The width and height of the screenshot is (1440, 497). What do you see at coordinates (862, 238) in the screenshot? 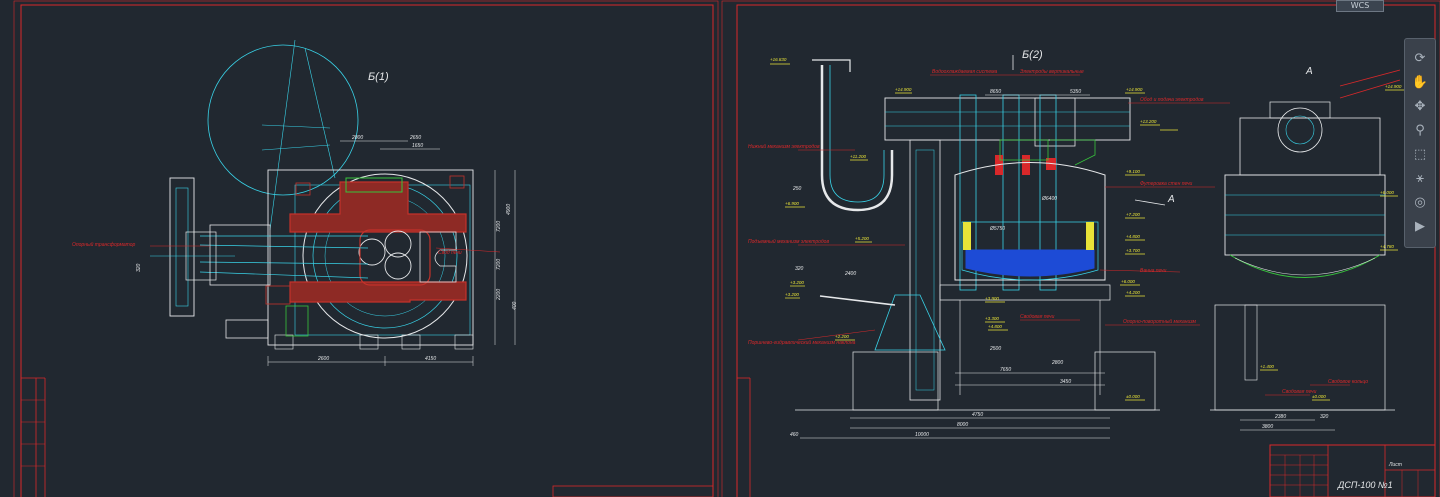
I see `elev-8: +5.200` at bounding box center [862, 238].